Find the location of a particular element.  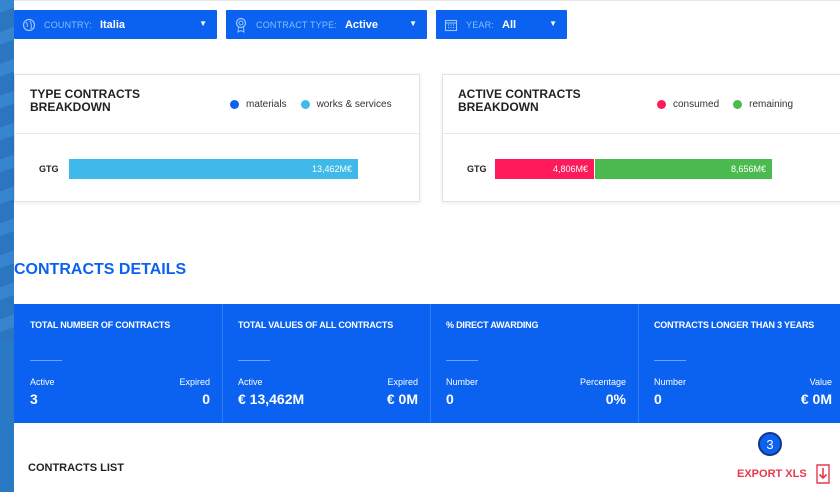

detail-right-label: Value is located at coordinates (820, 382).